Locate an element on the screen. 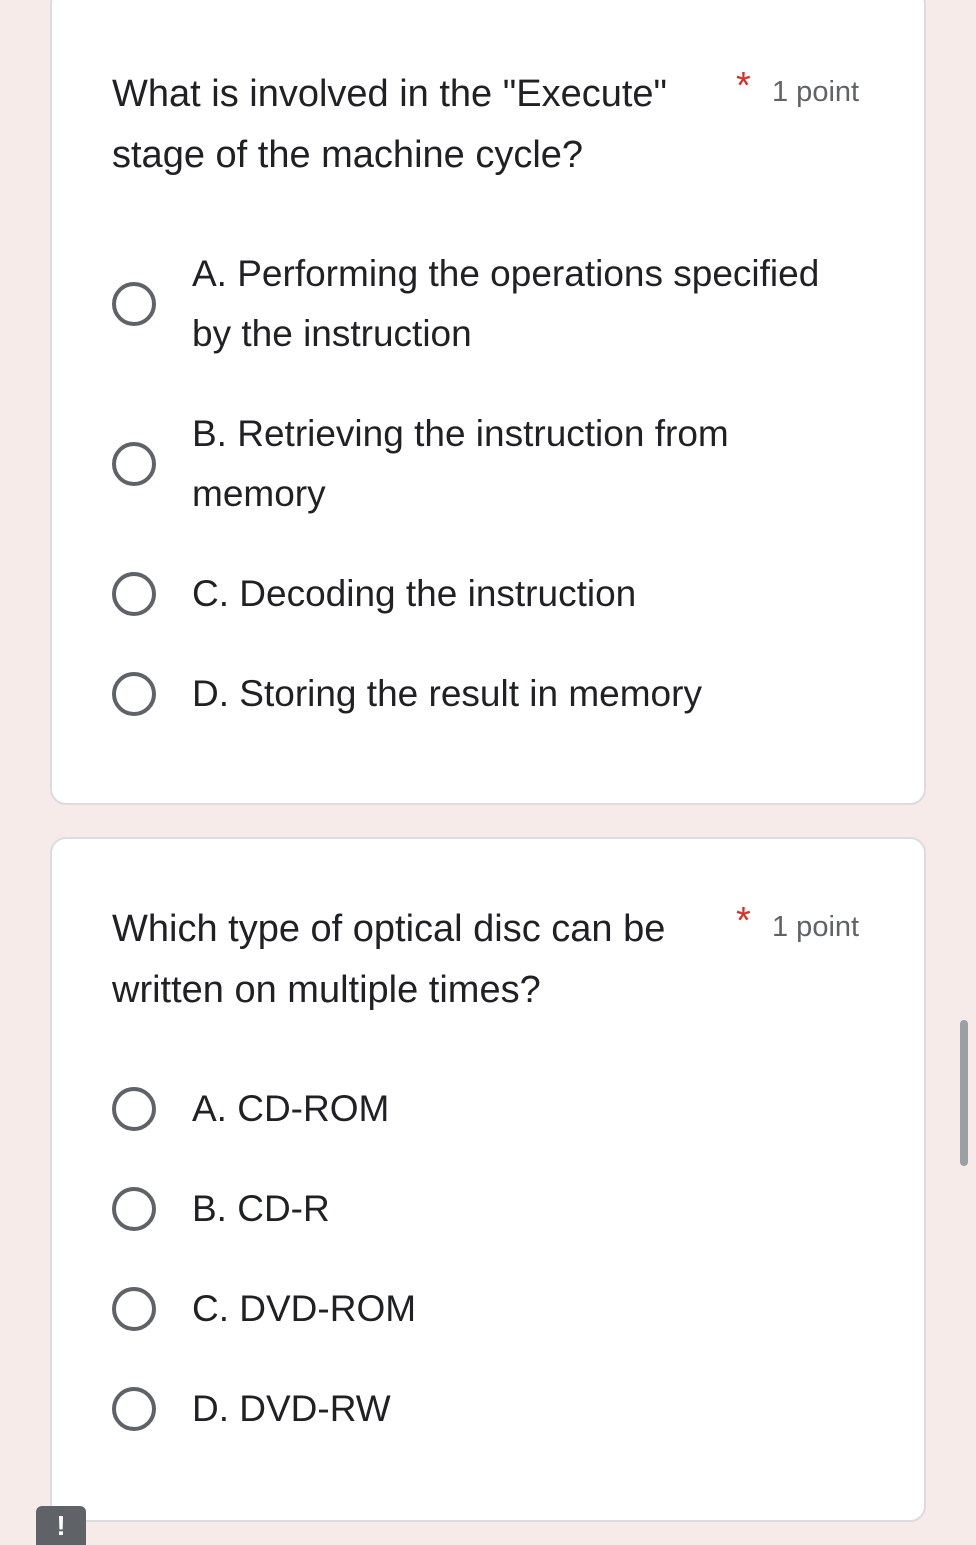 Image resolution: width=976 pixels, height=1545 pixels. option-b-cd-r: B. CD-R is located at coordinates (492, 1209).